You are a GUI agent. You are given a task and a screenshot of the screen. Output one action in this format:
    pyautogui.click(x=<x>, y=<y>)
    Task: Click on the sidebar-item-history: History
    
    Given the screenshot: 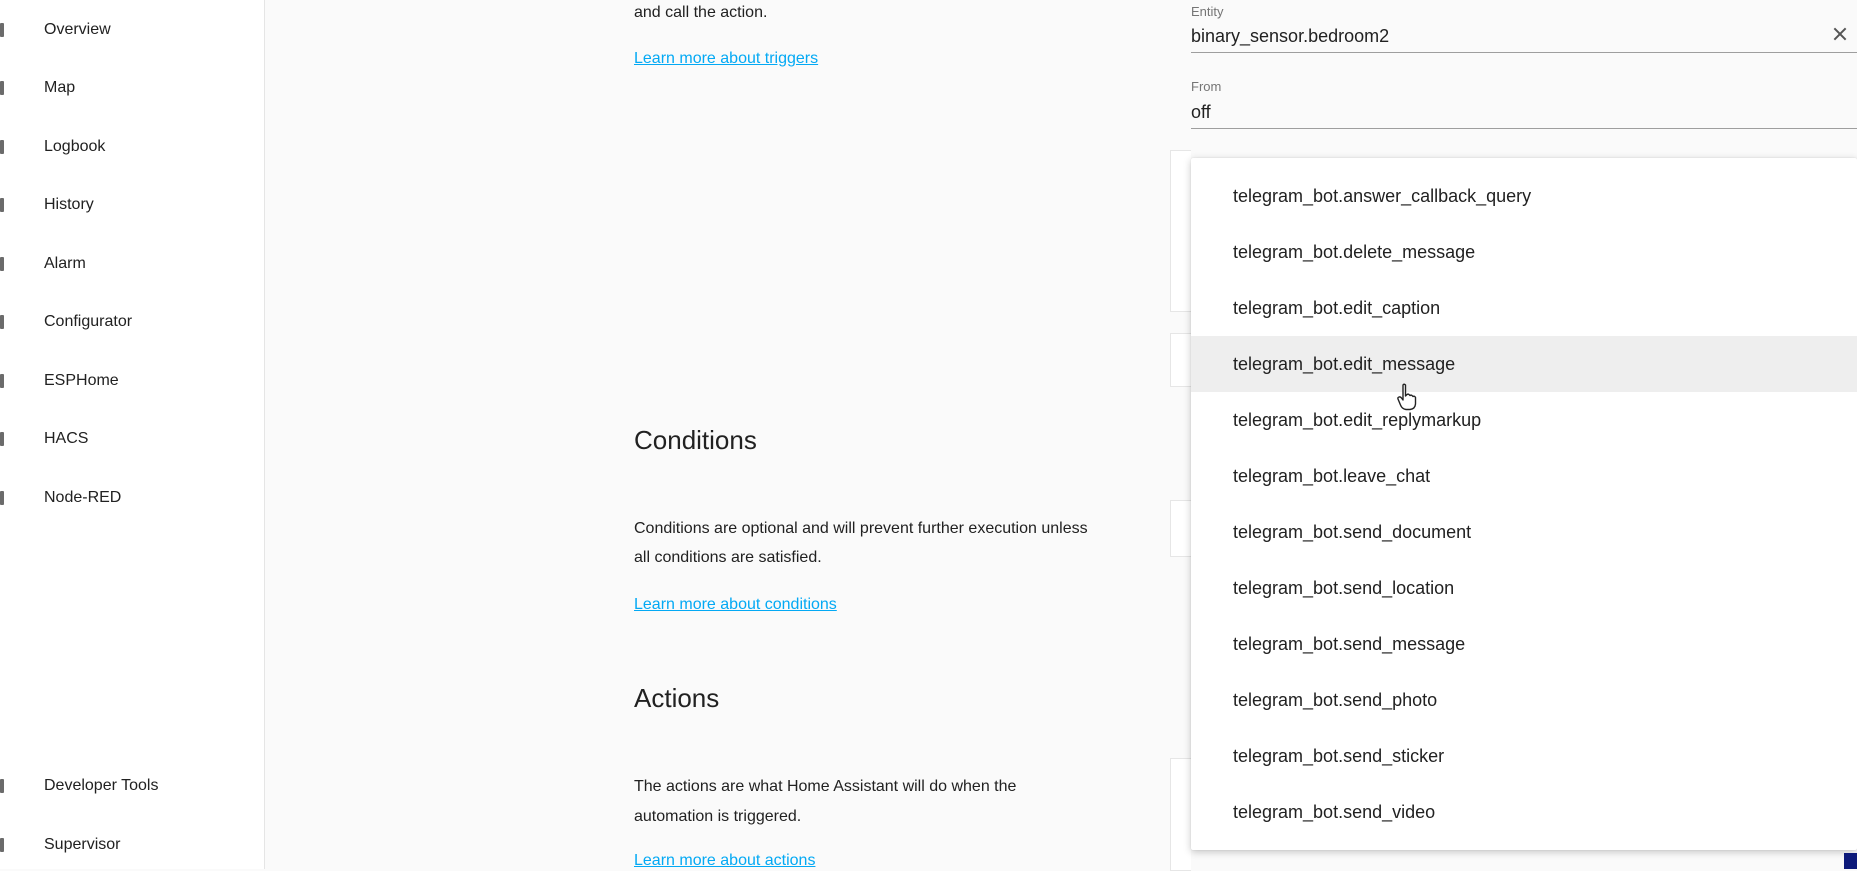 What is the action you would take?
    pyautogui.click(x=132, y=205)
    